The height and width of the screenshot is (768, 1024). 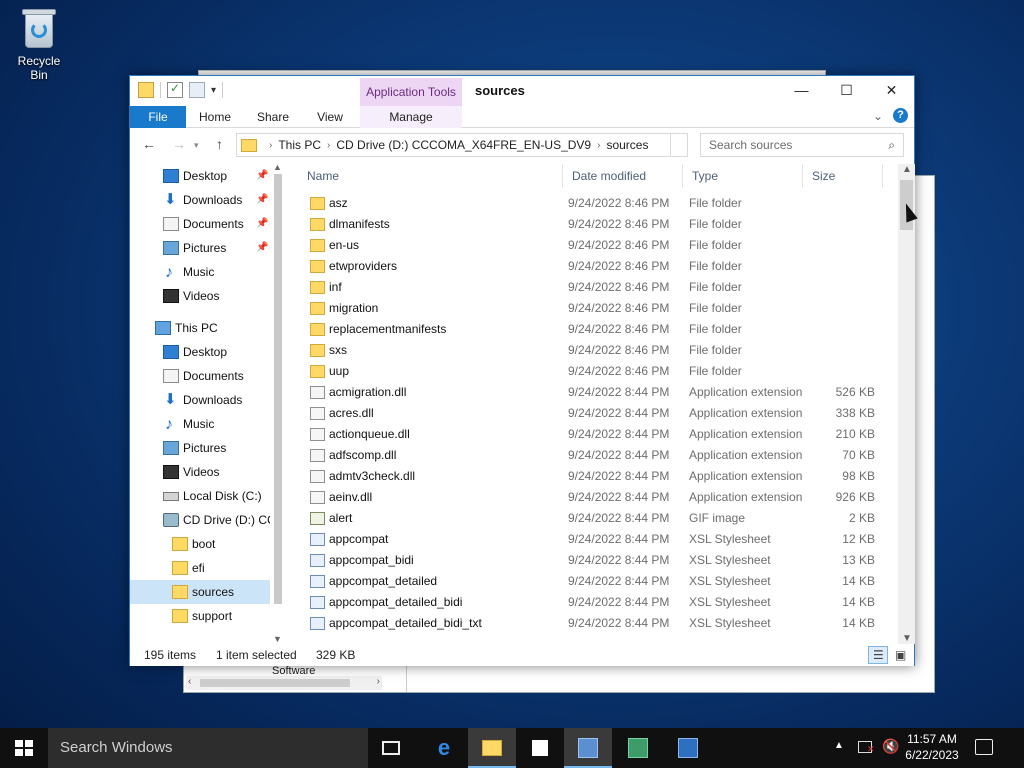 What do you see at coordinates (208, 448) in the screenshot?
I see `nav-item-pictures: Pictures` at bounding box center [208, 448].